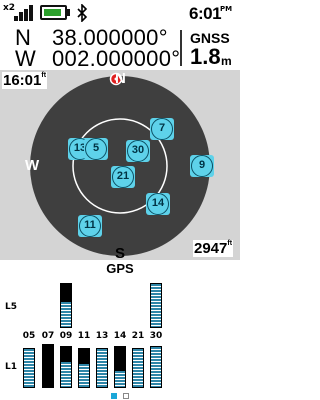  I want to click on band-label-l5: L5, so click(11, 307).